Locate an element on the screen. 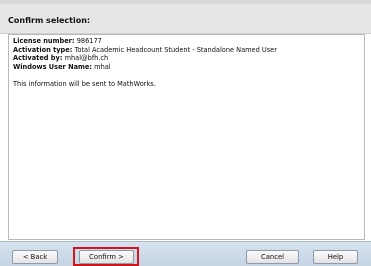  help-button: Help is located at coordinates (335, 257).